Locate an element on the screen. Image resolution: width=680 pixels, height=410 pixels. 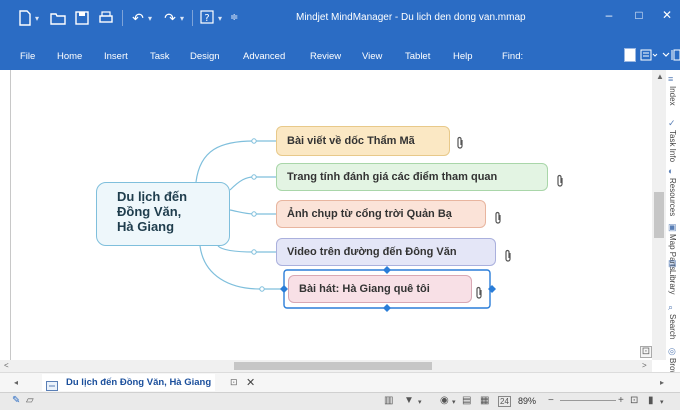
topic-4: Video trên đường đến Đông Văn is located at coordinates (386, 252).